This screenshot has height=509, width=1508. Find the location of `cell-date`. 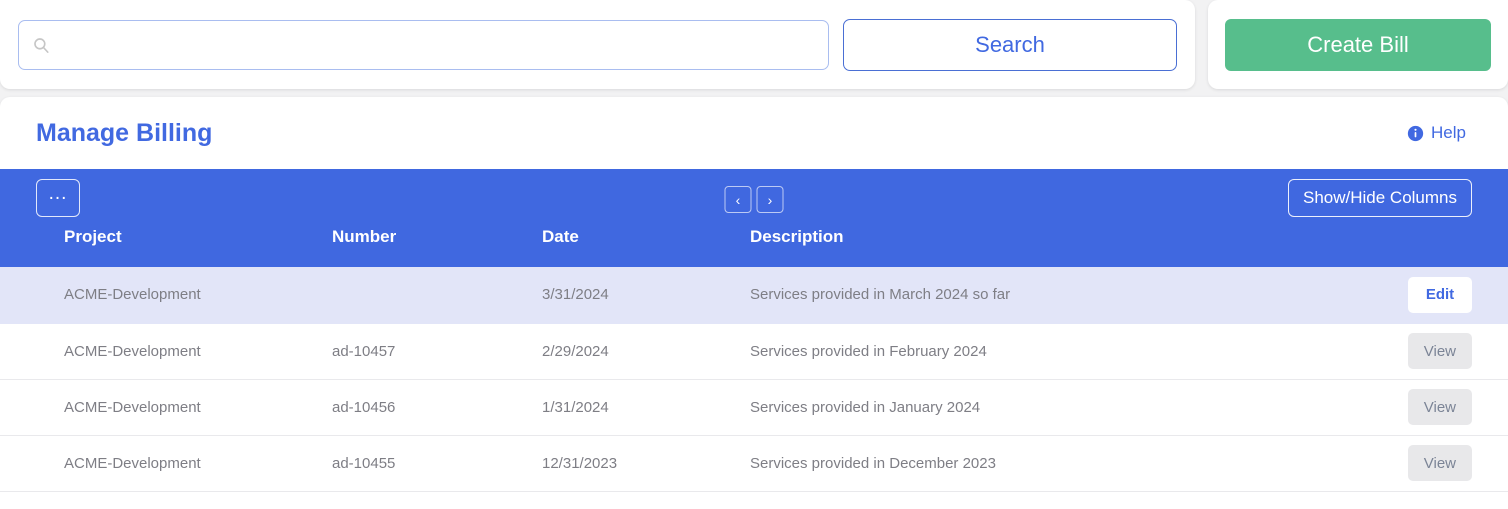

cell-date is located at coordinates (646, 500).